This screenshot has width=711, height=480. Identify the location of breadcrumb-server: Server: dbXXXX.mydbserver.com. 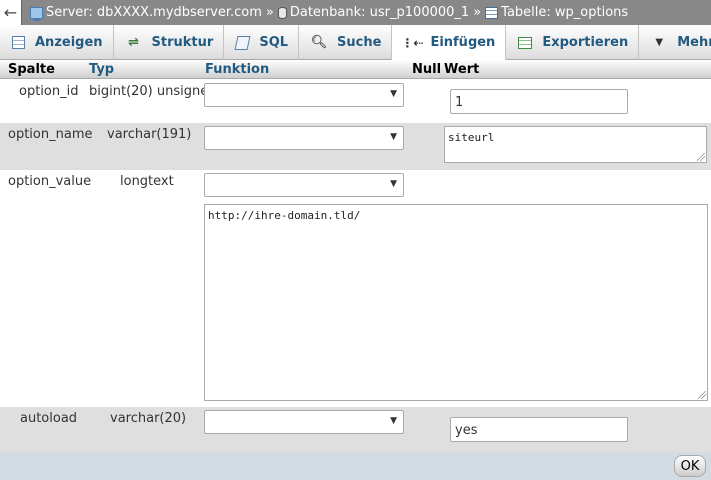
(146, 13).